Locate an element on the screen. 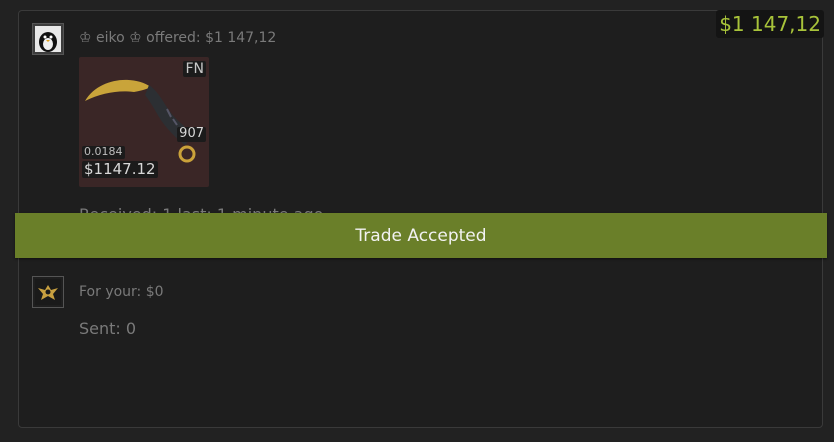  partner-avatar is located at coordinates (48, 39).